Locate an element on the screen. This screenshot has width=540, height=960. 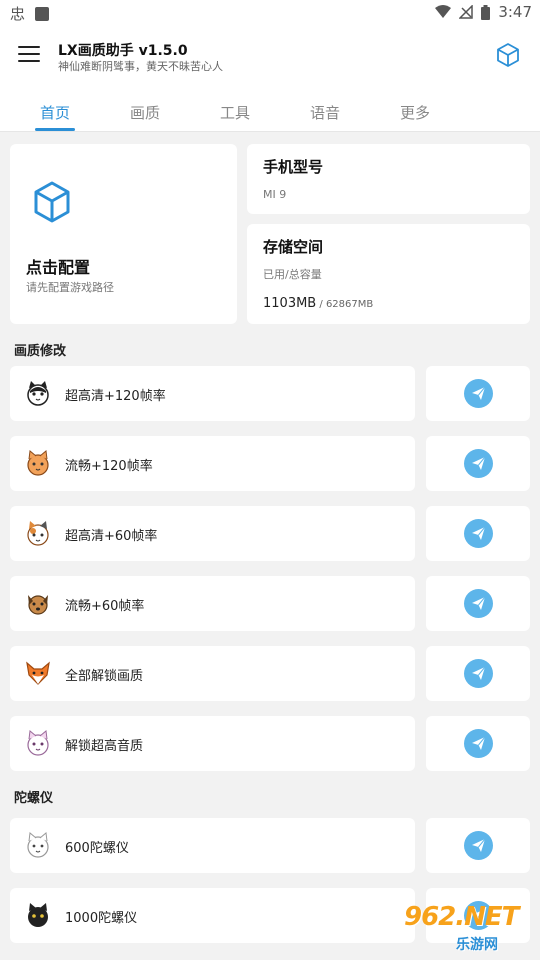
brown-dog-icon is located at coordinates (38, 605).